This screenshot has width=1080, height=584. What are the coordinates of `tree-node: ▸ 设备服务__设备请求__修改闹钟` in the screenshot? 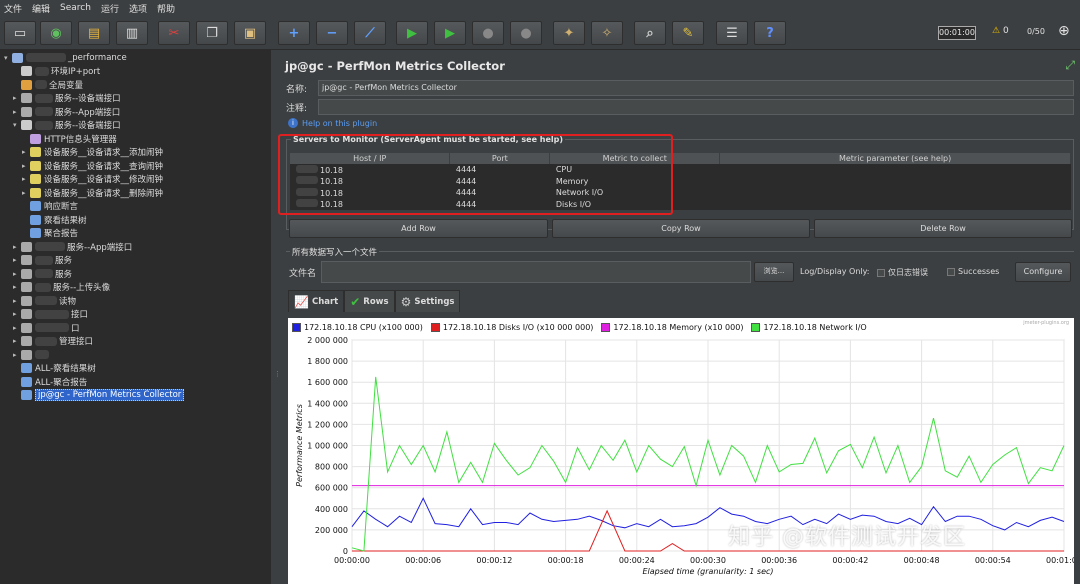 It's located at (92, 179).